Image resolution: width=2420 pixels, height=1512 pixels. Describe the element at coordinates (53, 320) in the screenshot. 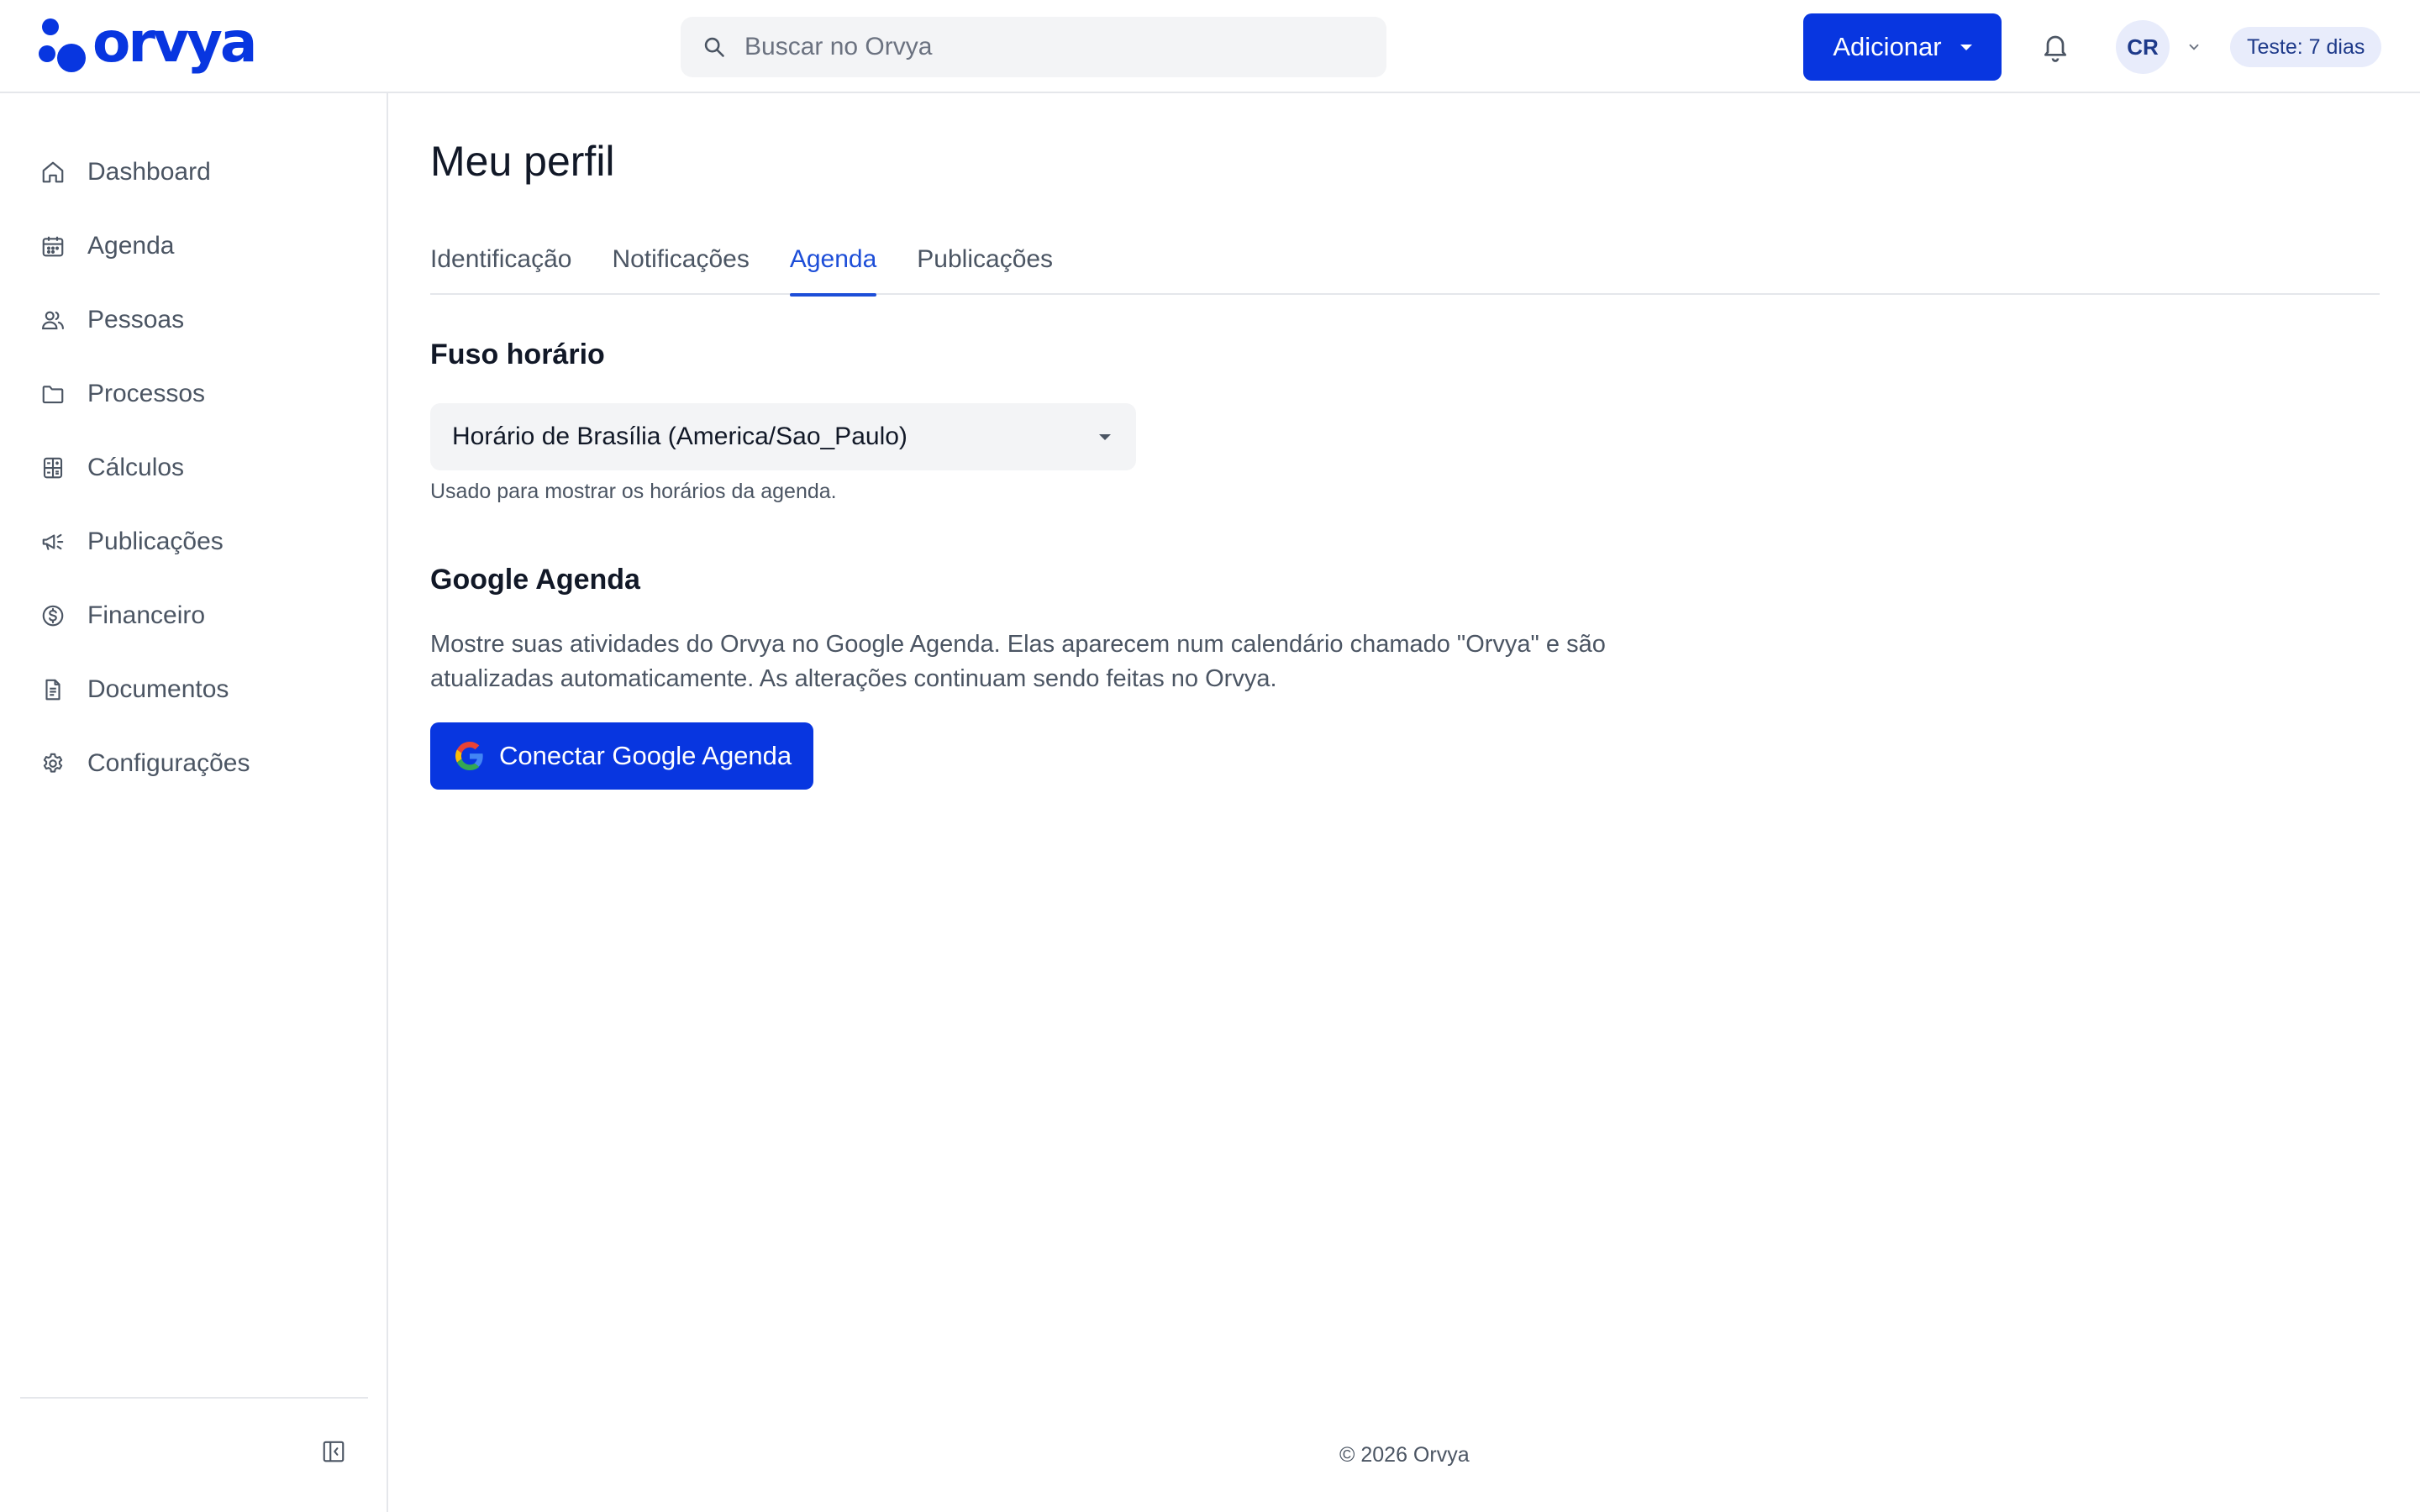

I see `people-icon` at that location.